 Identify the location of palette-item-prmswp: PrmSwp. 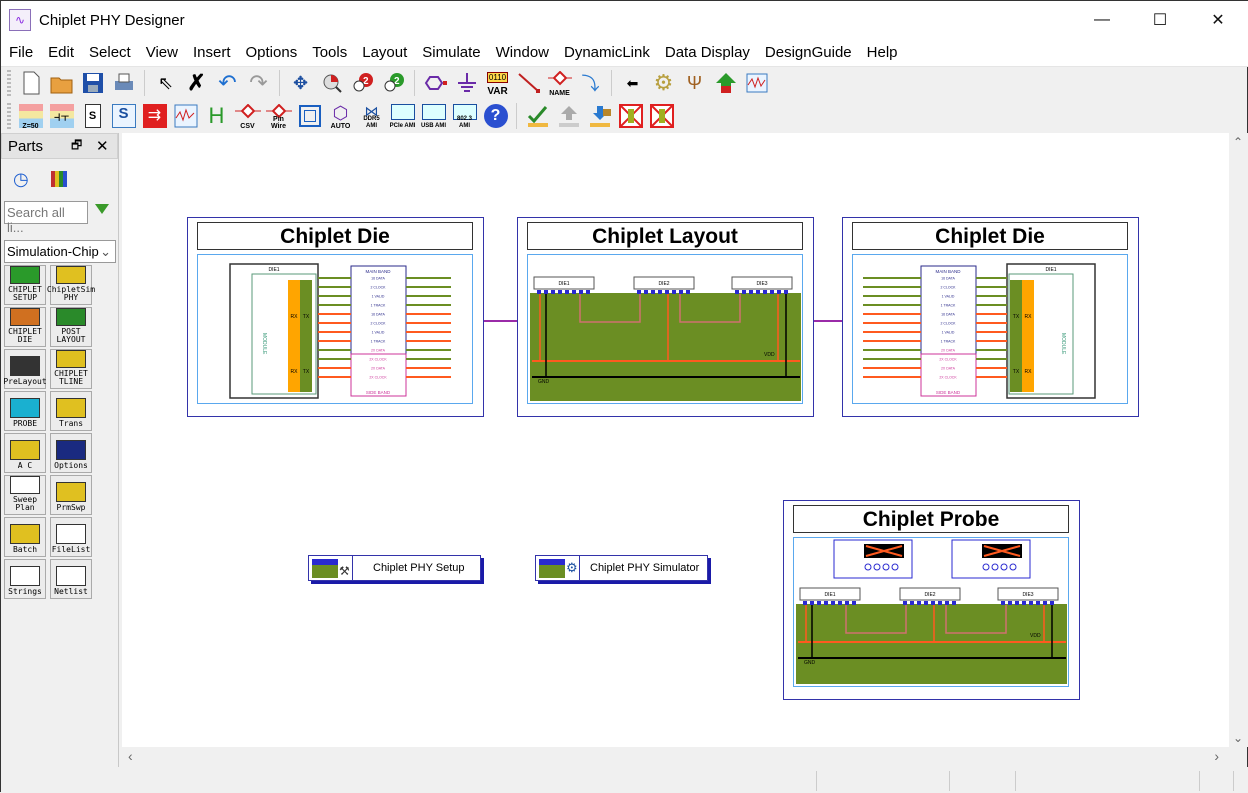
(71, 495).